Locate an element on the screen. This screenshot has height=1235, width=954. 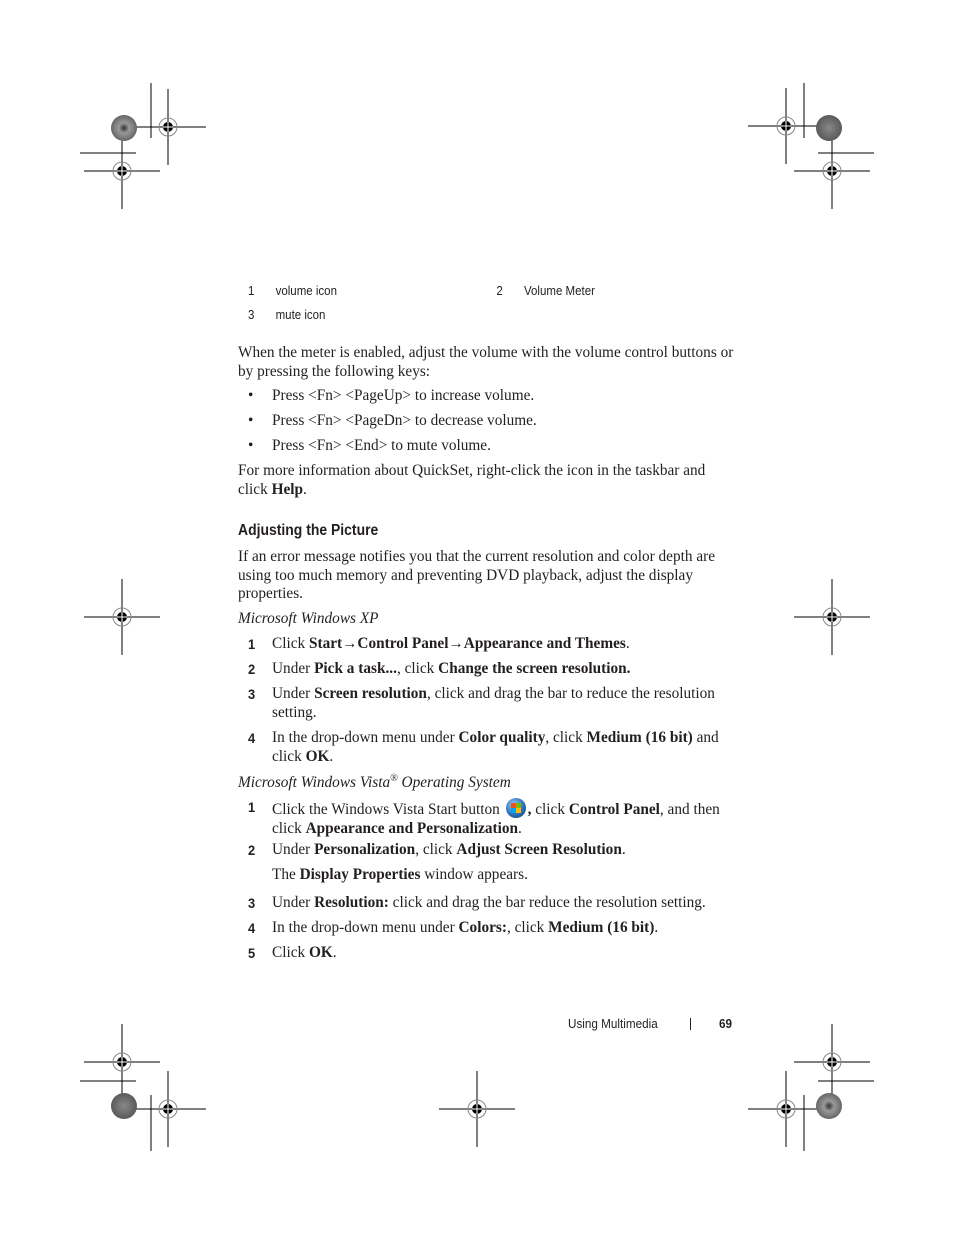
help-term: Help is located at coordinates (287, 489).